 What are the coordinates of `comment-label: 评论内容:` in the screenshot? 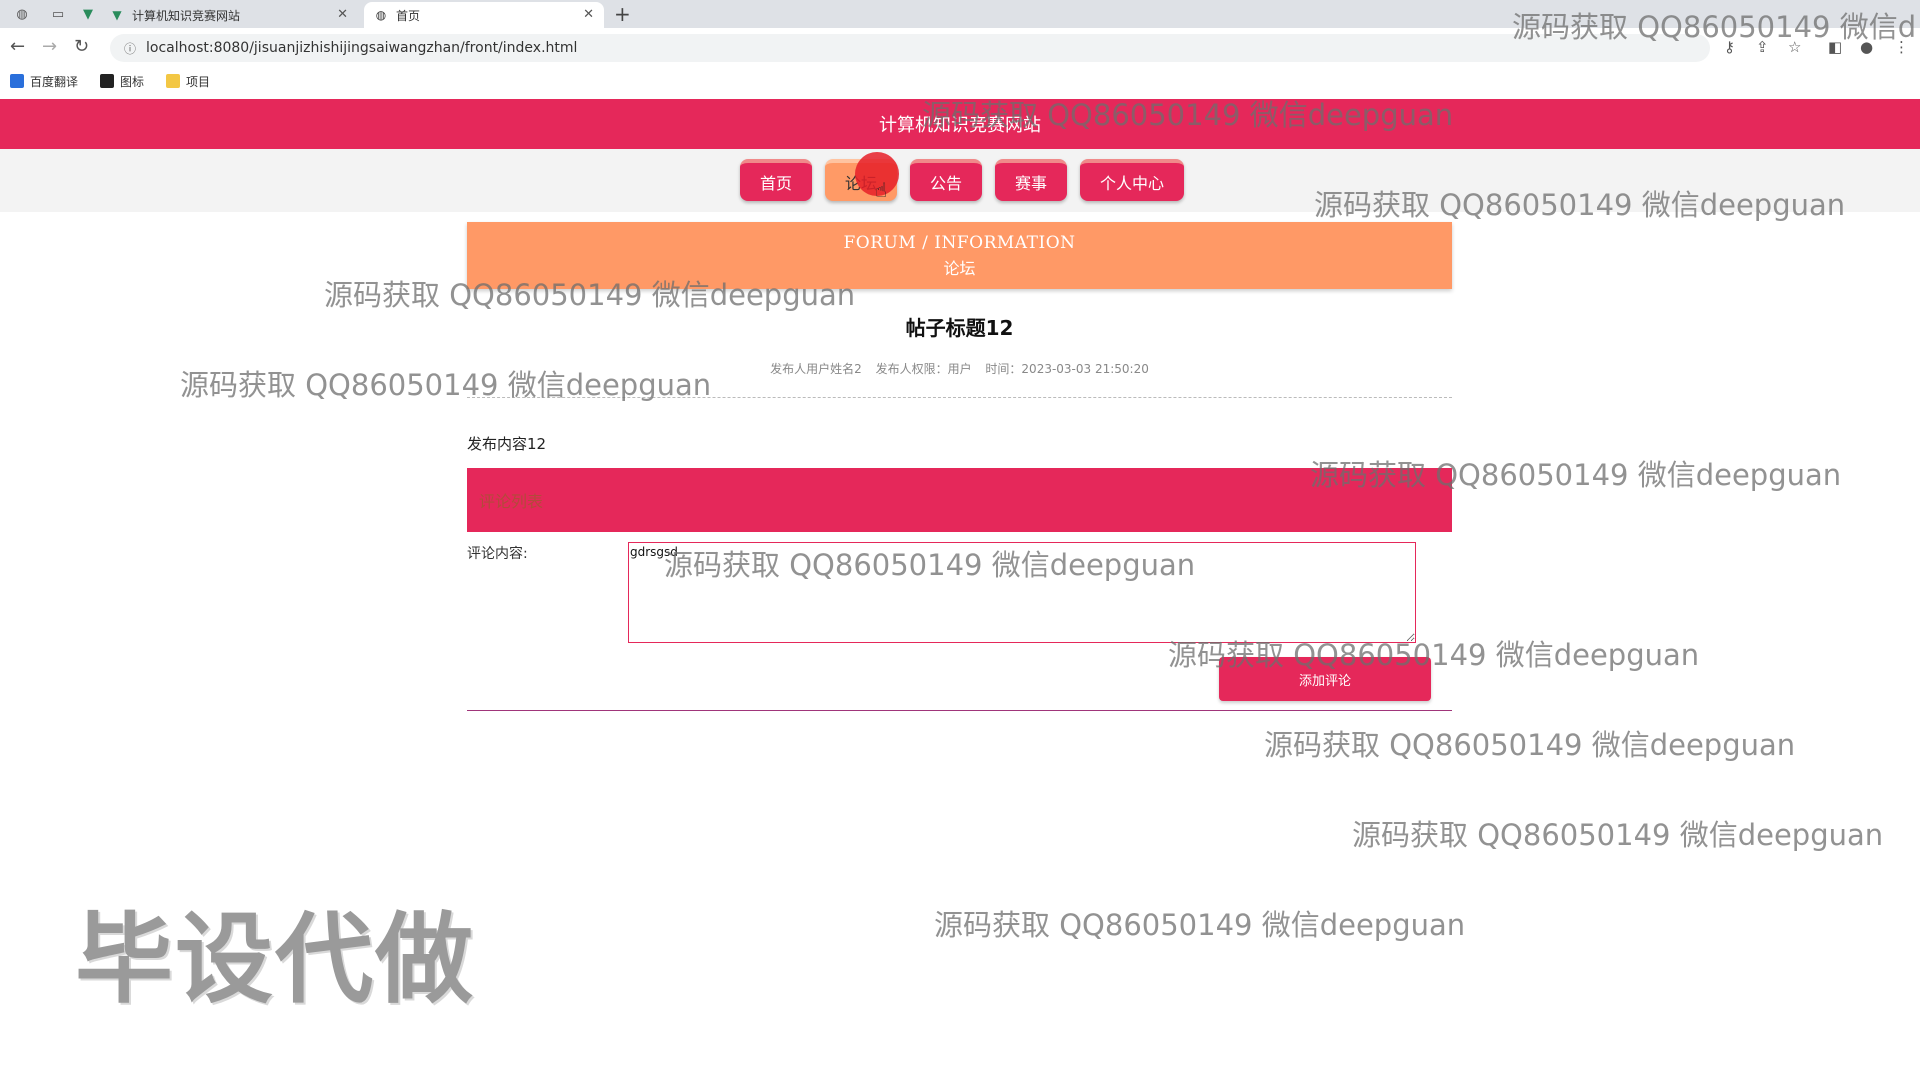 It's located at (497, 554).